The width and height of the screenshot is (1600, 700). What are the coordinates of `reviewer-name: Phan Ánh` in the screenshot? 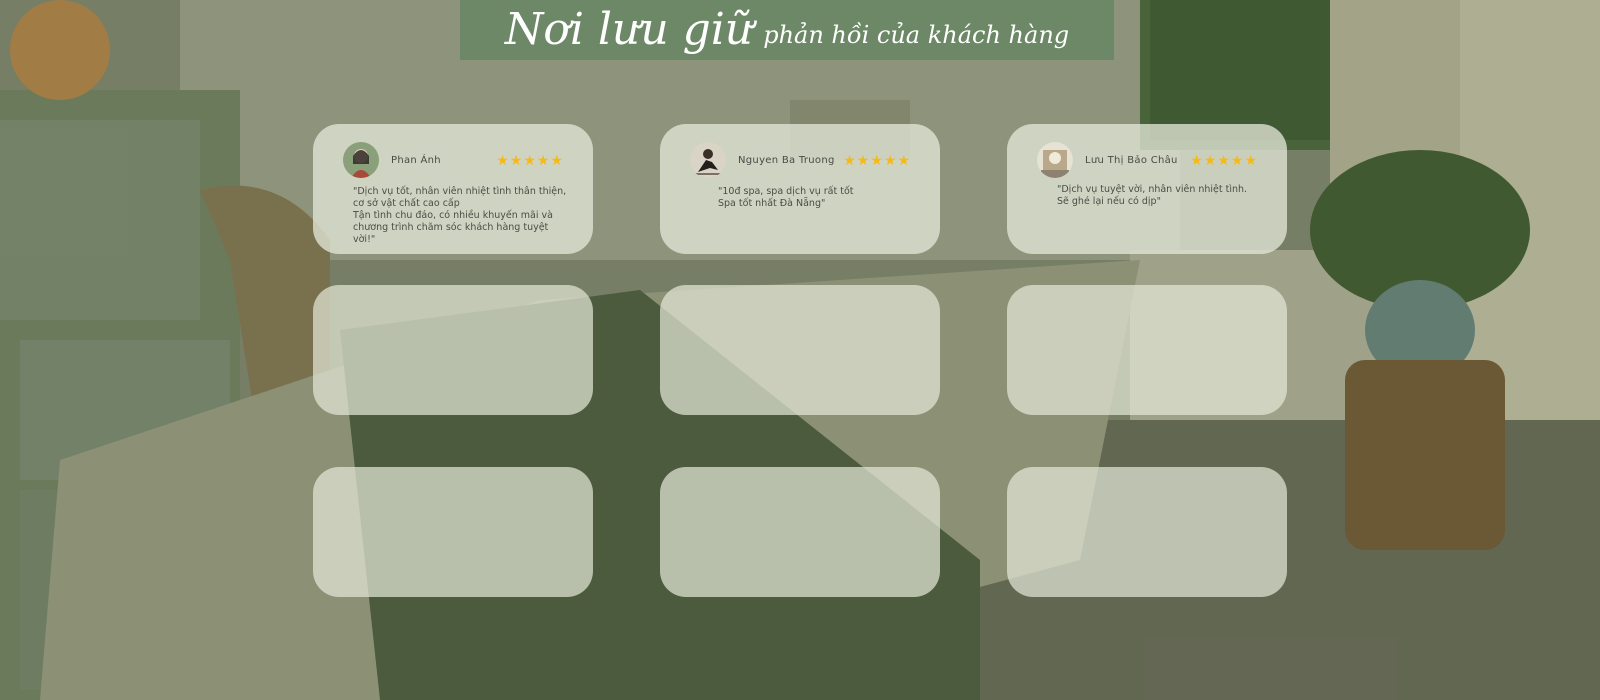 It's located at (416, 160).